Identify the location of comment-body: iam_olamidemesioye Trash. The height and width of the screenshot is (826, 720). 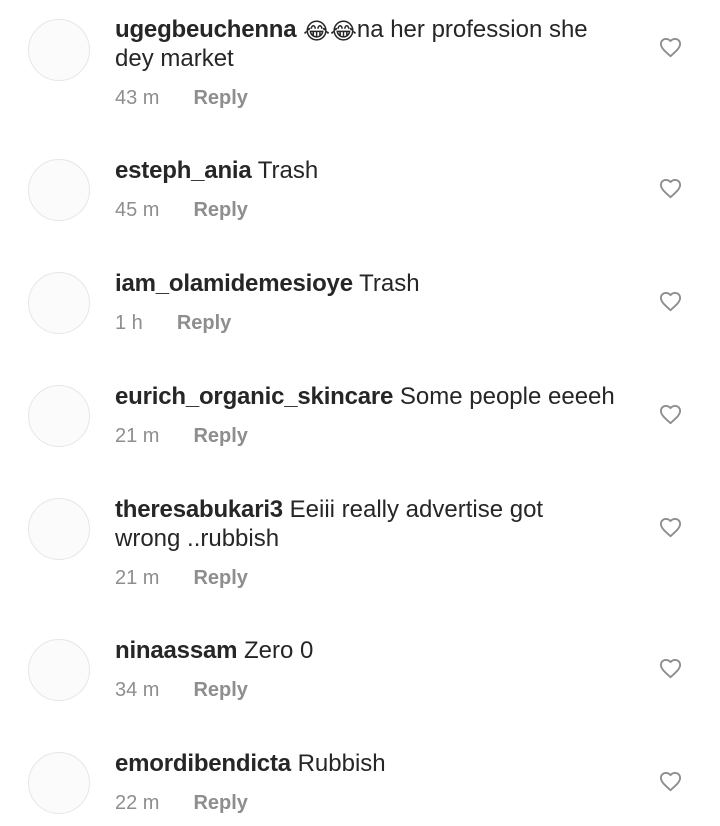
(370, 283).